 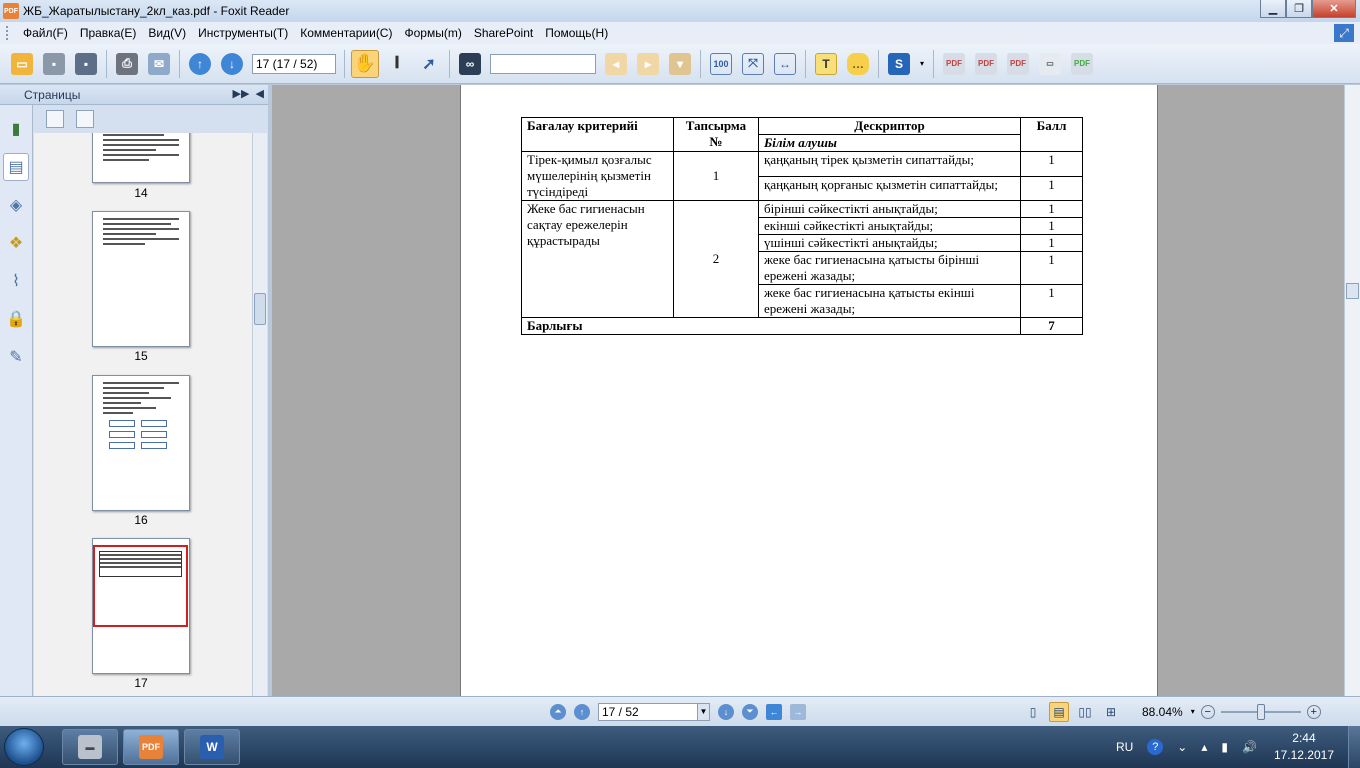 What do you see at coordinates (1193, 711) in the screenshot?
I see `zoom-dropdown-icon: ▾` at bounding box center [1193, 711].